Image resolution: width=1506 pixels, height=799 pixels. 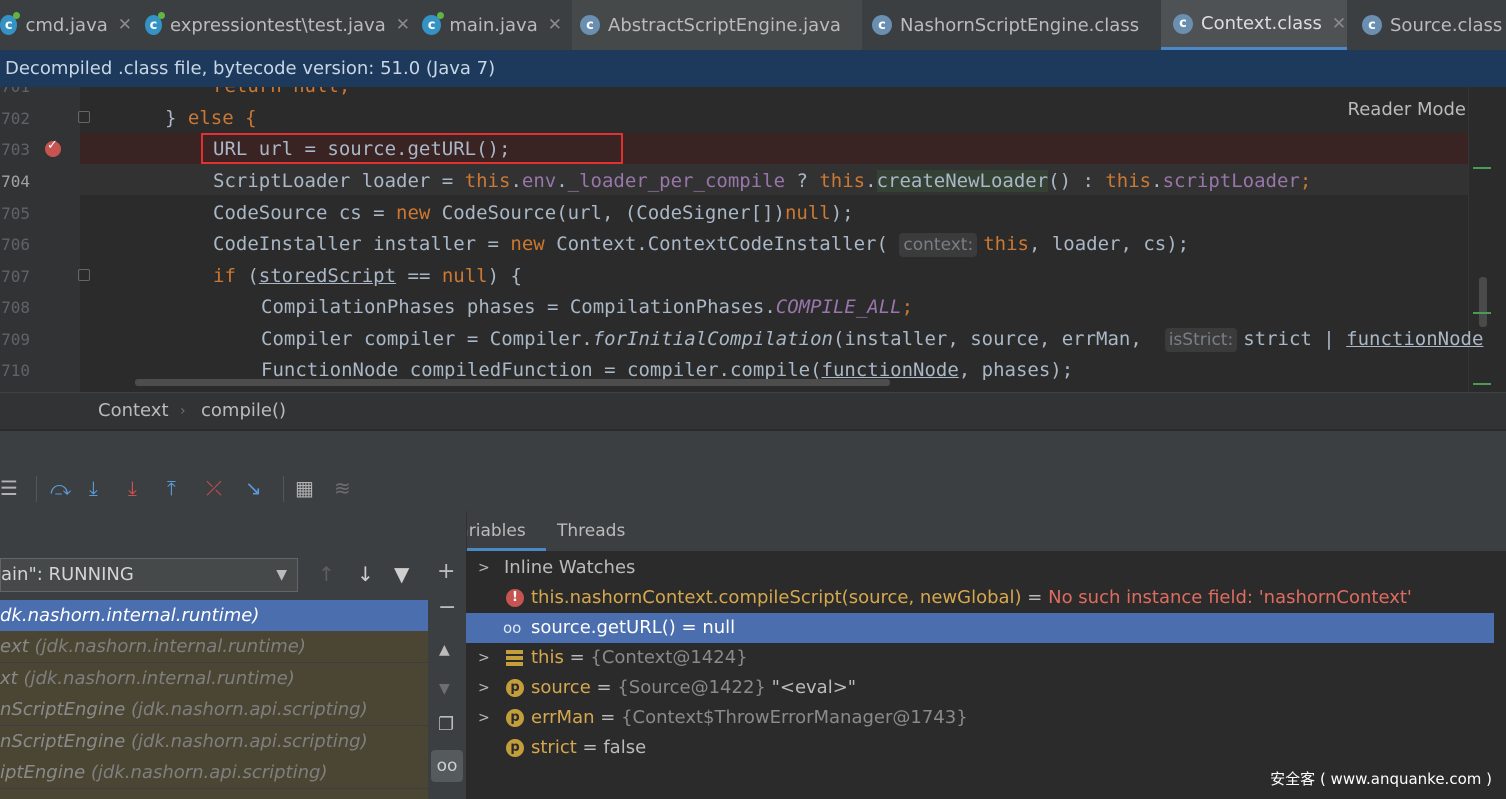 I want to click on move-up-icon: ▲, so click(x=444, y=650).